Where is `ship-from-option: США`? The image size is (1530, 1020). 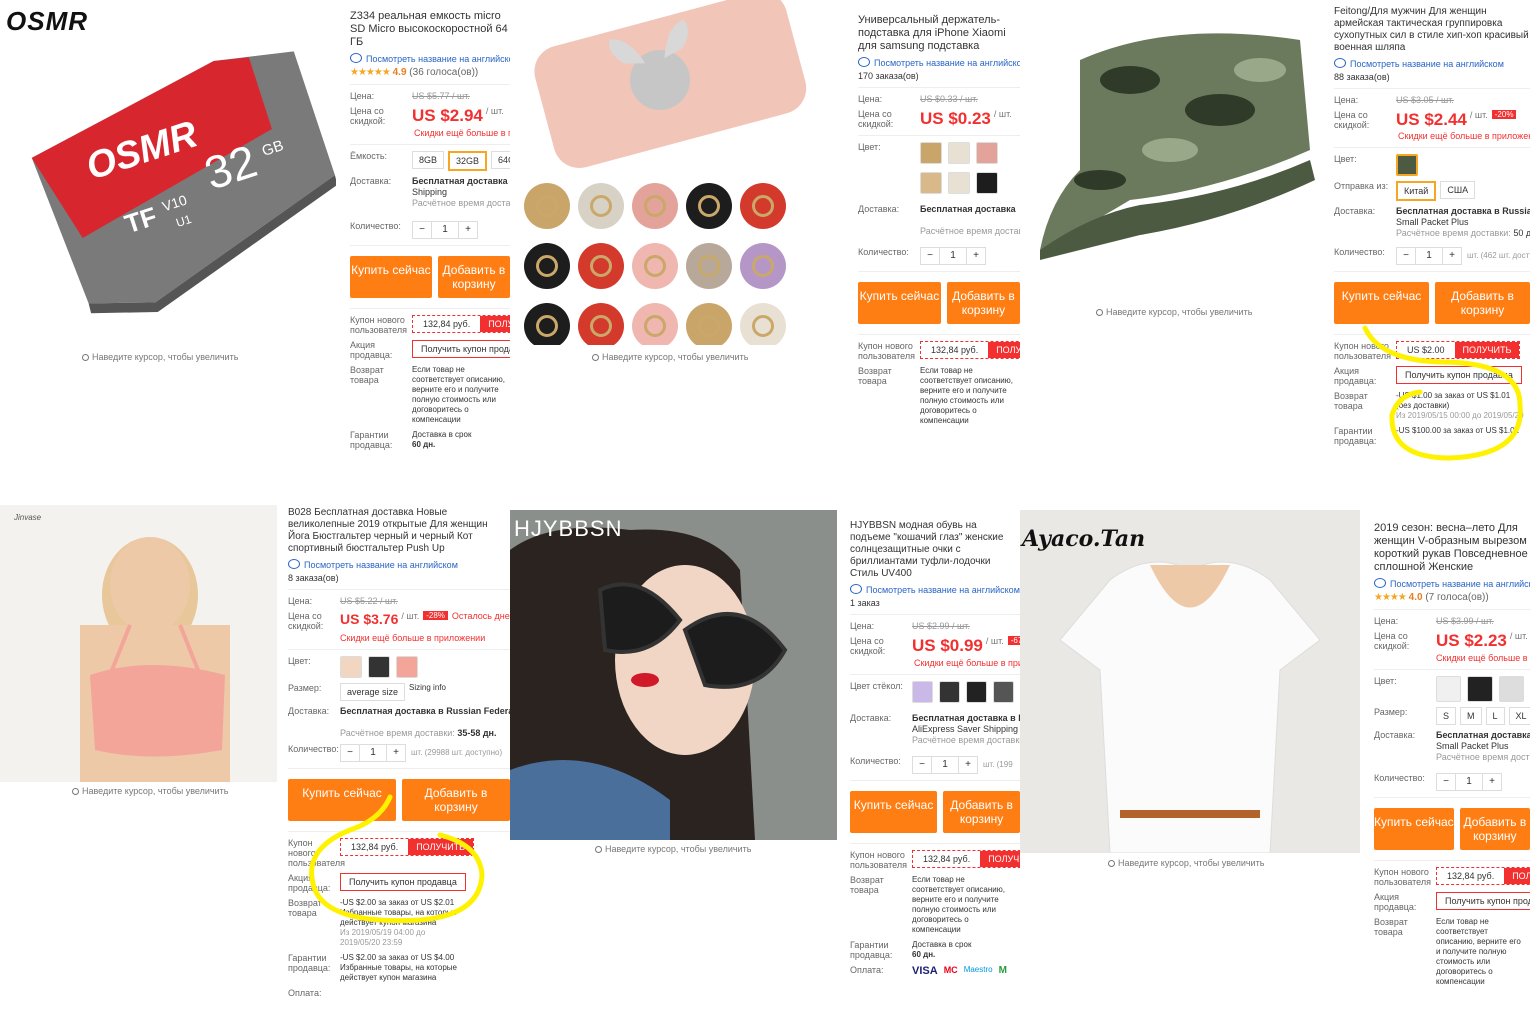
ship-from-option: США is located at coordinates (1458, 190).